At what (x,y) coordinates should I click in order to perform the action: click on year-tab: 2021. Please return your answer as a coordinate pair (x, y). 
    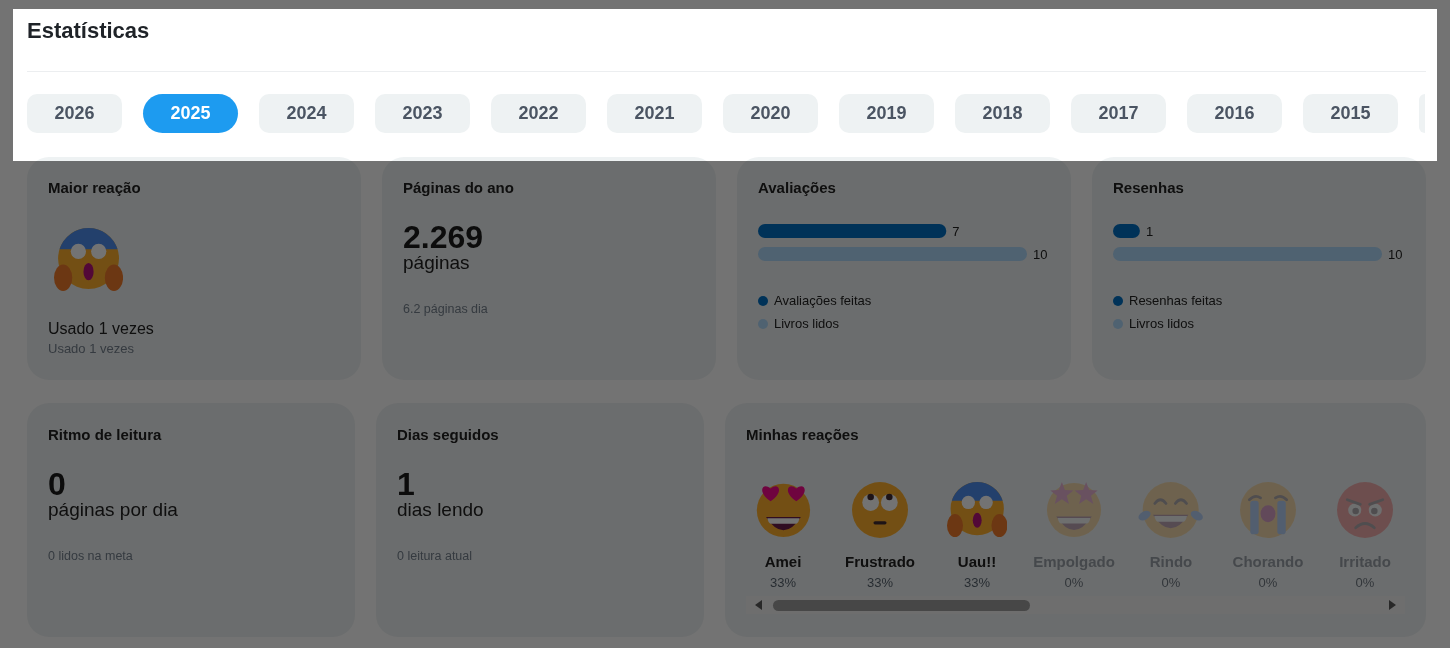
    Looking at the image, I should click on (654, 113).